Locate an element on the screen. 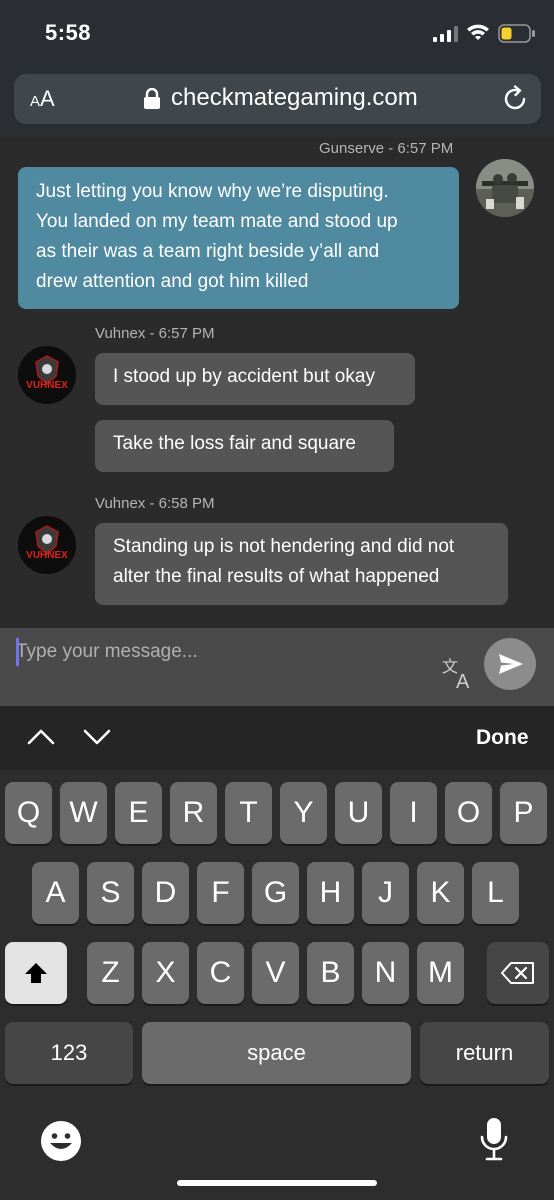 This screenshot has height=1200, width=554. key-d: D is located at coordinates (165, 893).